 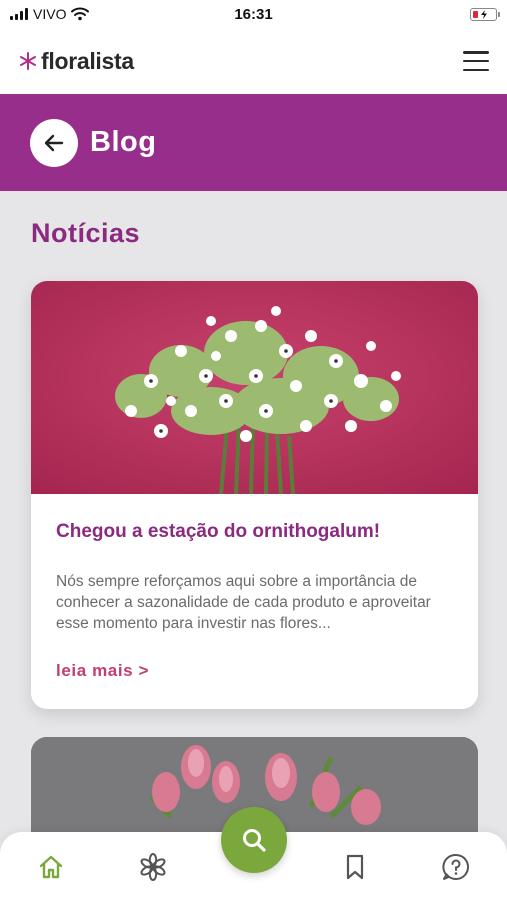 What do you see at coordinates (87, 60) in the screenshot?
I see `logo-text: floralista` at bounding box center [87, 60].